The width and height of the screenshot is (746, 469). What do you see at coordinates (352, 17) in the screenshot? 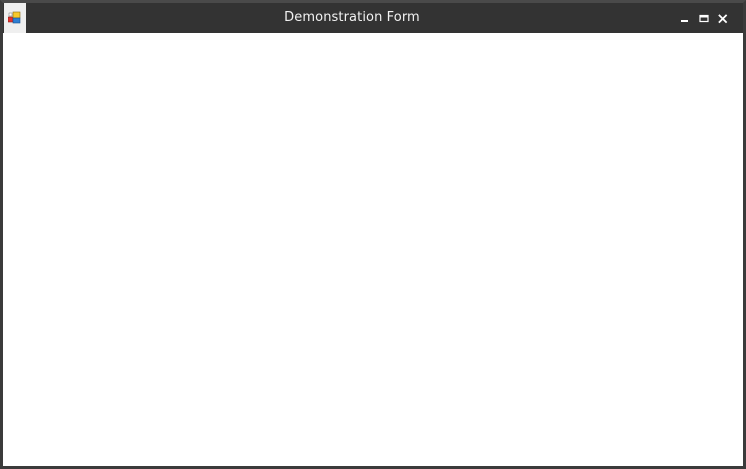
I see `window-title: Demonstration Form` at bounding box center [352, 17].